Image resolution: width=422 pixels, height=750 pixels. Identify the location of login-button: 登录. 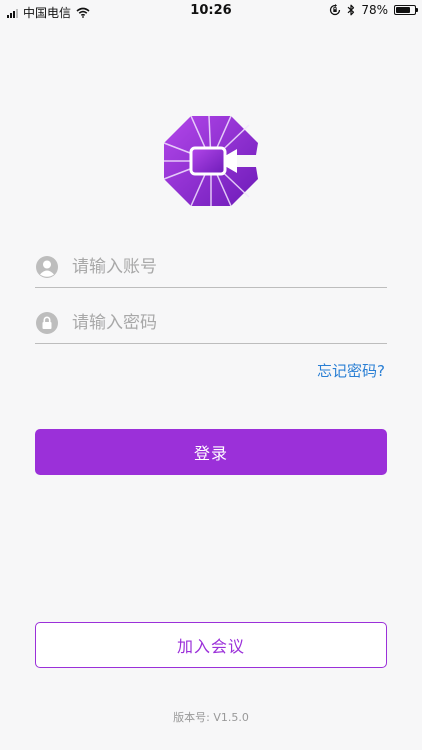
(211, 452).